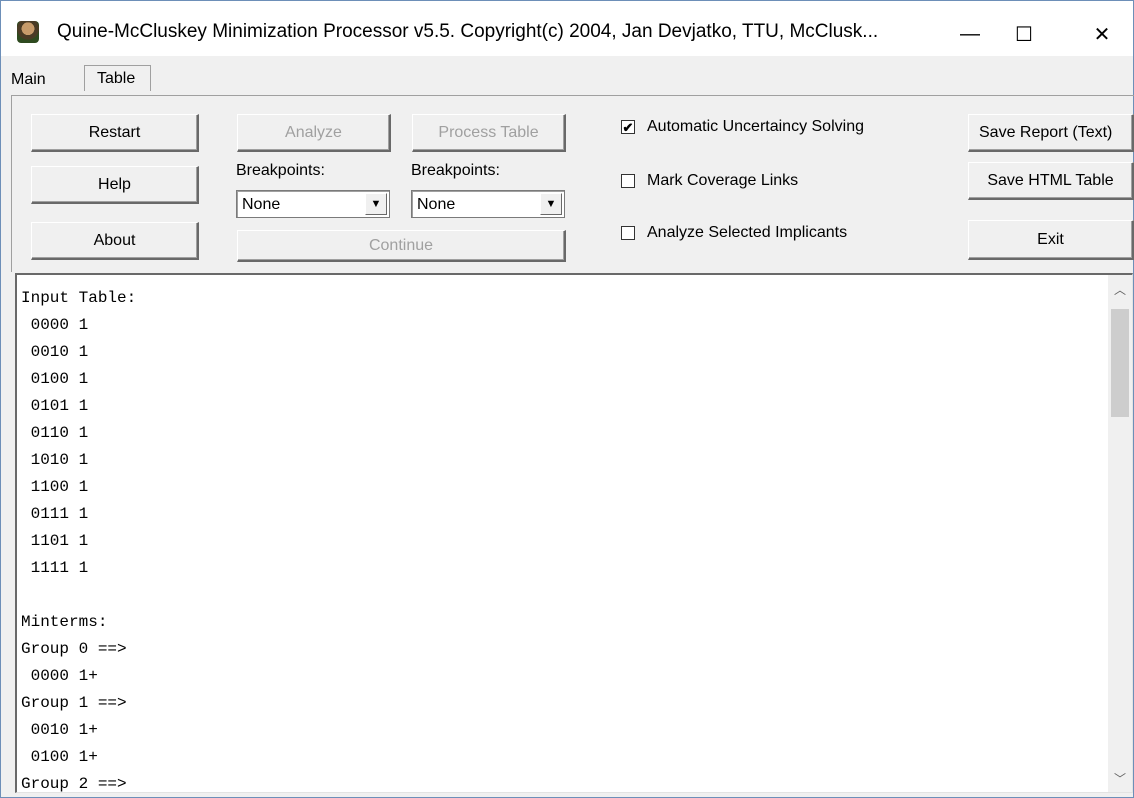 This screenshot has height=798, width=1134. I want to click on output-line: Minterms:, so click(64, 622).